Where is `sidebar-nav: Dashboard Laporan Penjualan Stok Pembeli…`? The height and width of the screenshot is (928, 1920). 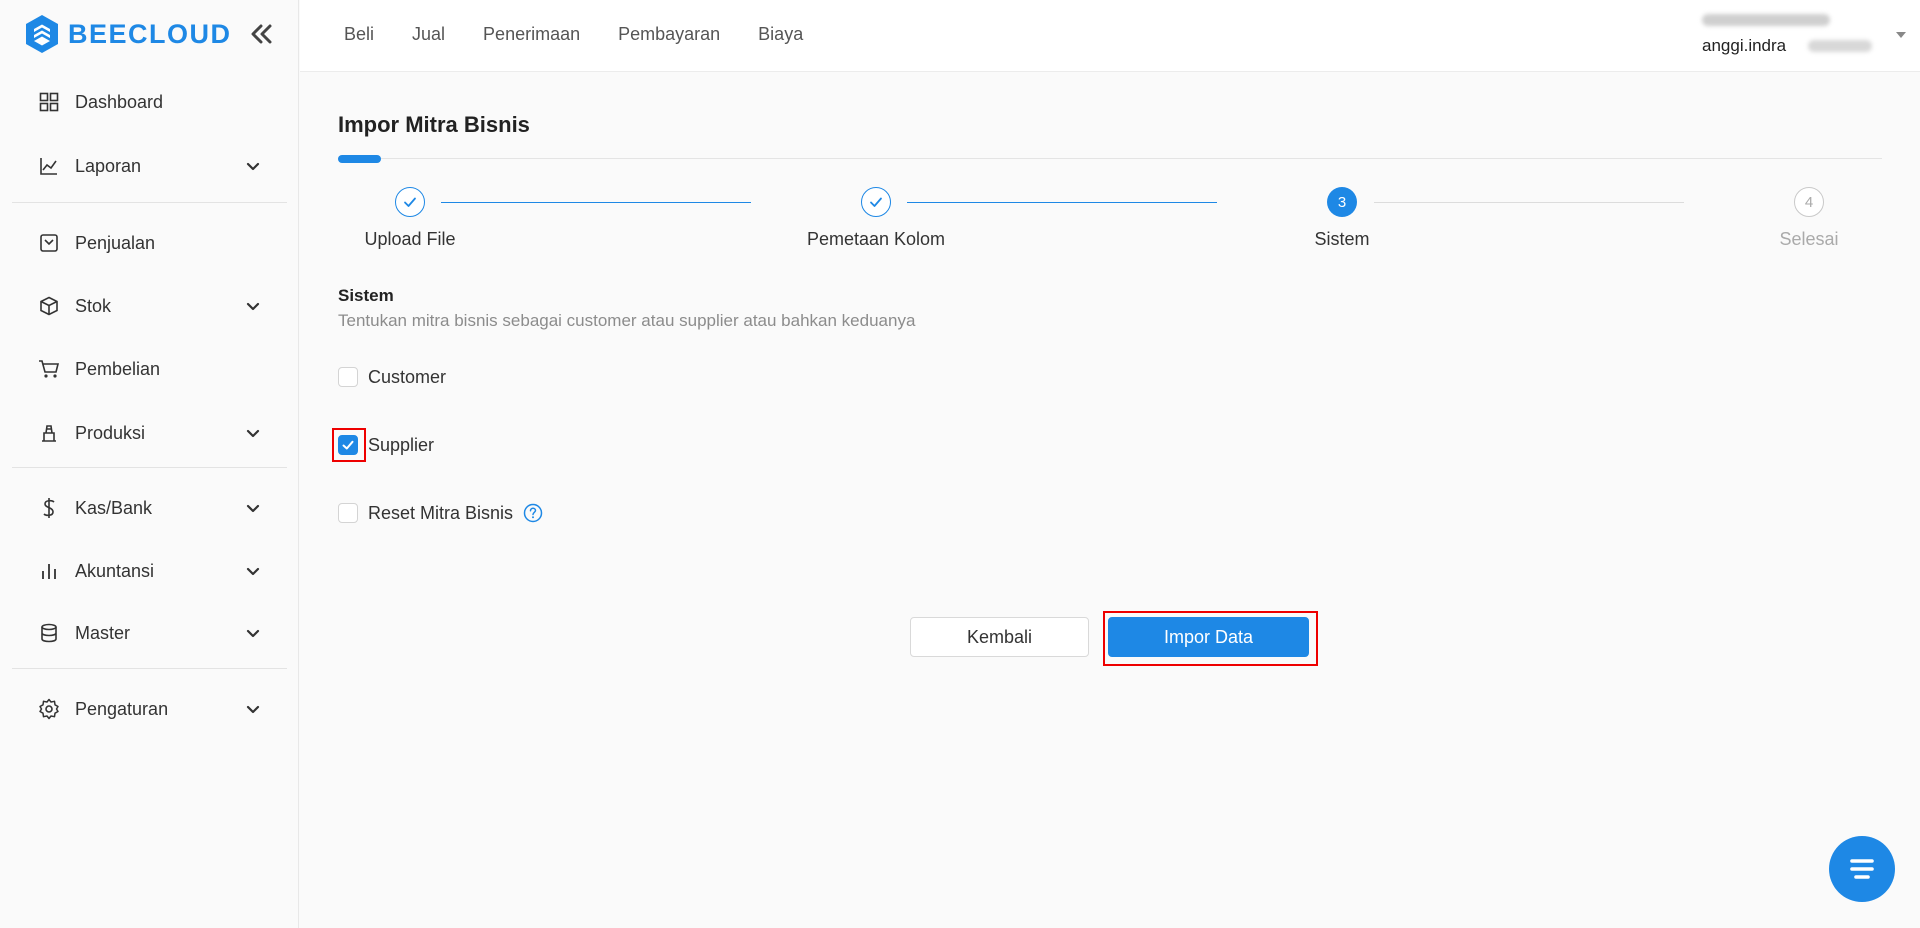 sidebar-nav: Dashboard Laporan Penjualan Stok Pembeli… is located at coordinates (149, 409).